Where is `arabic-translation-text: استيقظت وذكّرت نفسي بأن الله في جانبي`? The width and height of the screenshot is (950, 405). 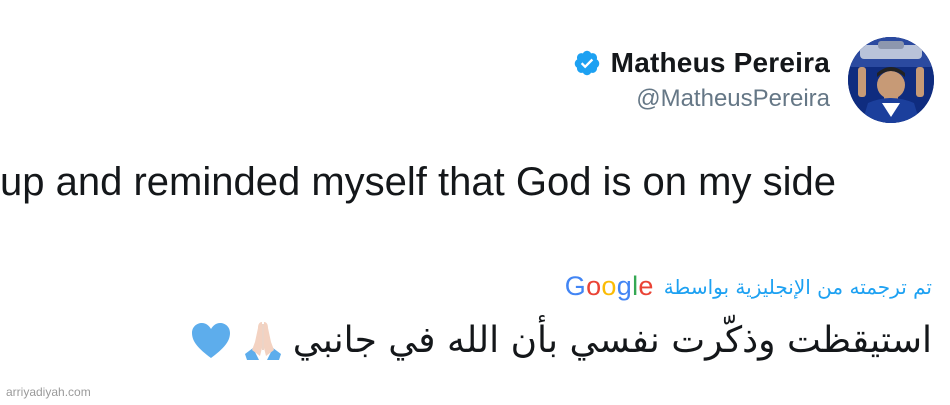
arabic-translation-text: استيقظت وذكّرت نفسي بأن الله في جانبي is located at coordinates (612, 340).